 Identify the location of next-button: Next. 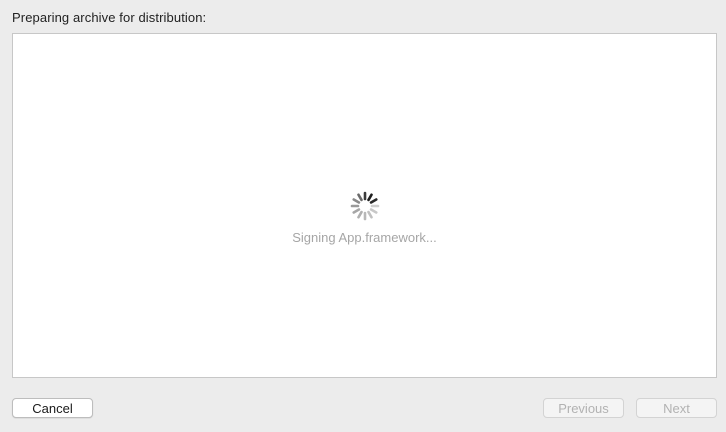
(676, 408).